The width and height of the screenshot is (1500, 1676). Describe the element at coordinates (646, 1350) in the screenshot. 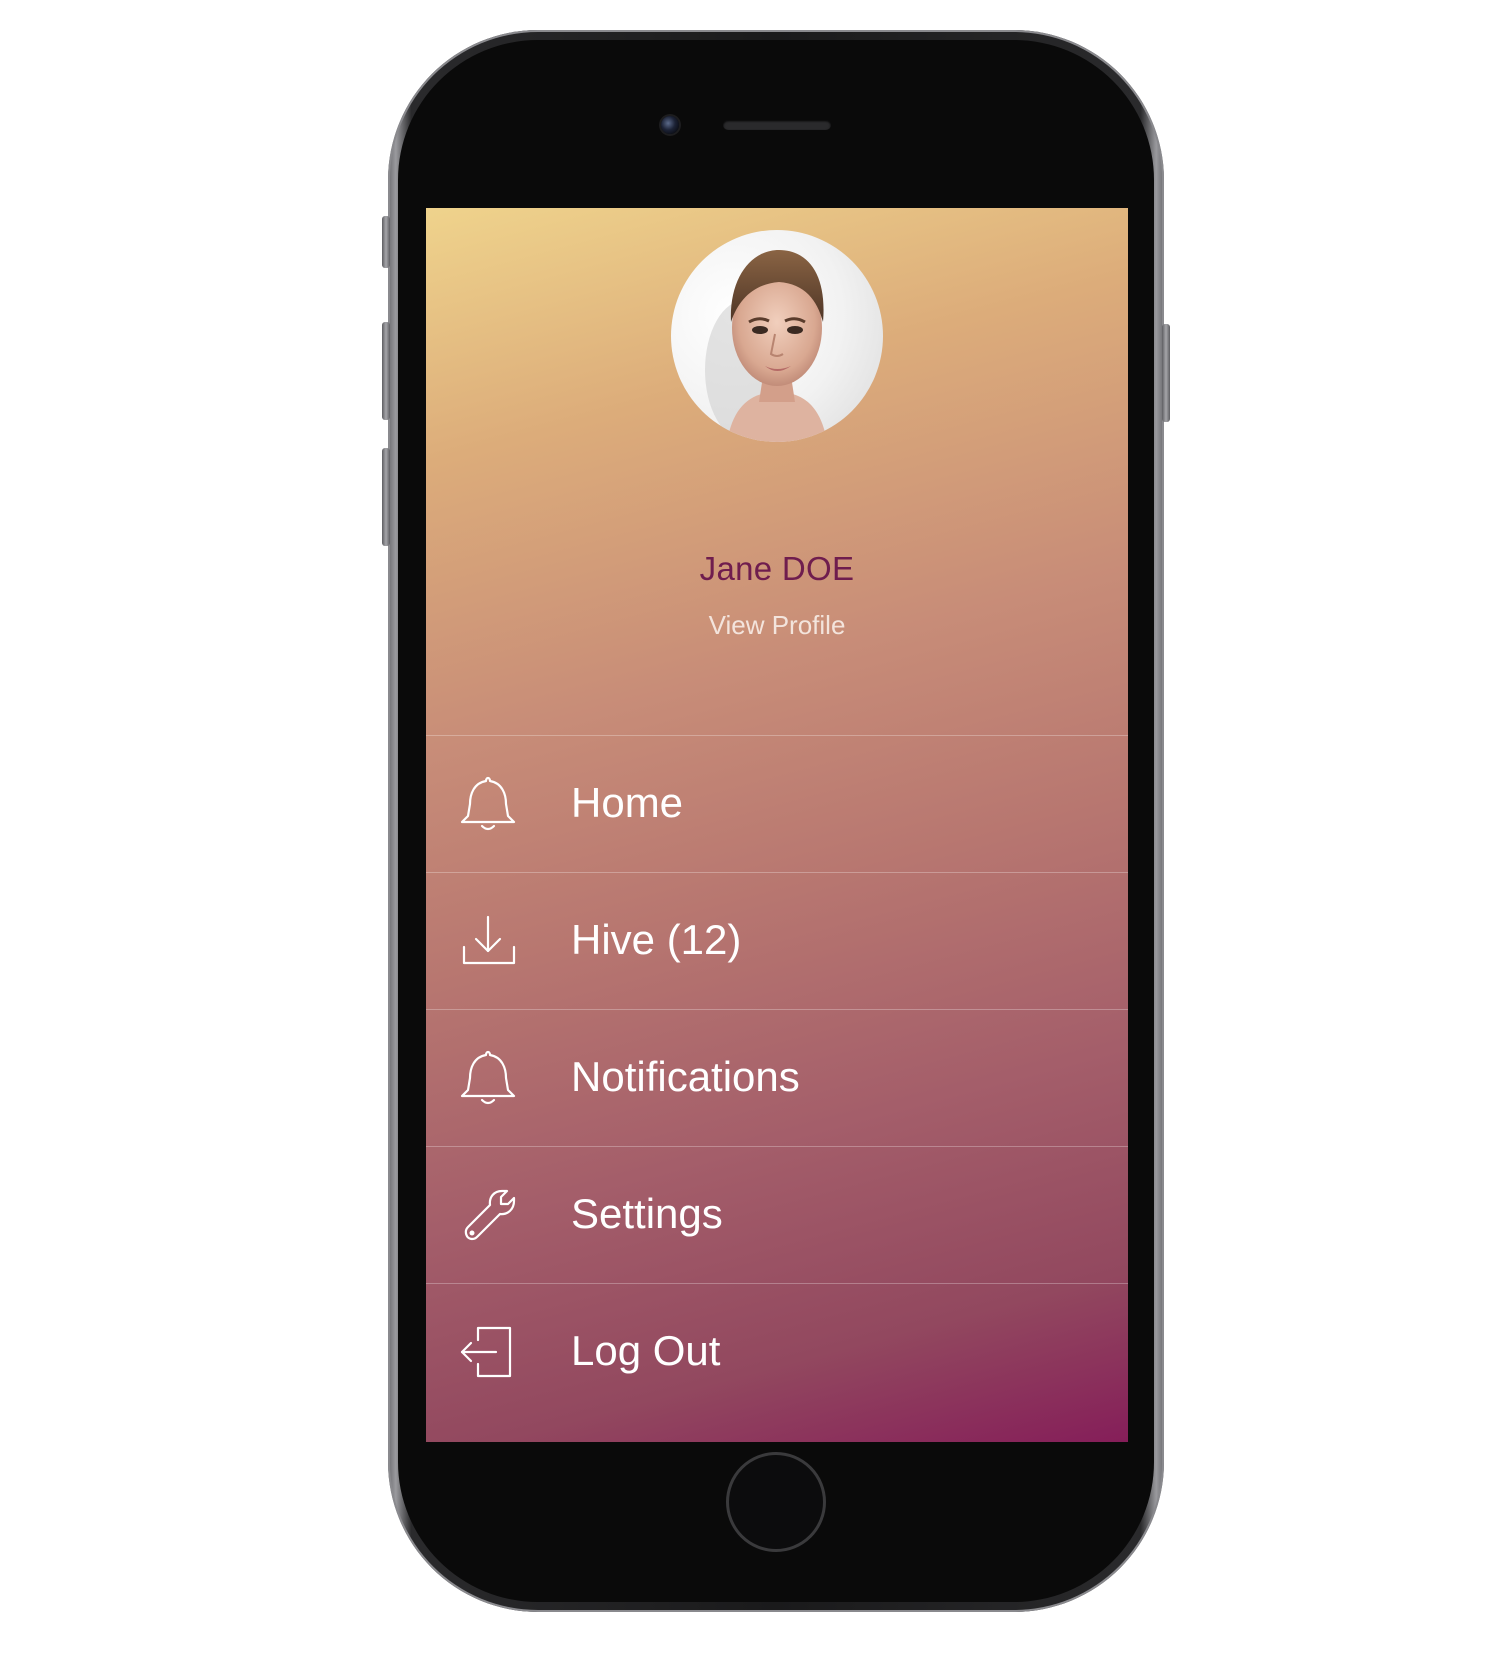

I see `menu-label-logout: Log Out` at that location.